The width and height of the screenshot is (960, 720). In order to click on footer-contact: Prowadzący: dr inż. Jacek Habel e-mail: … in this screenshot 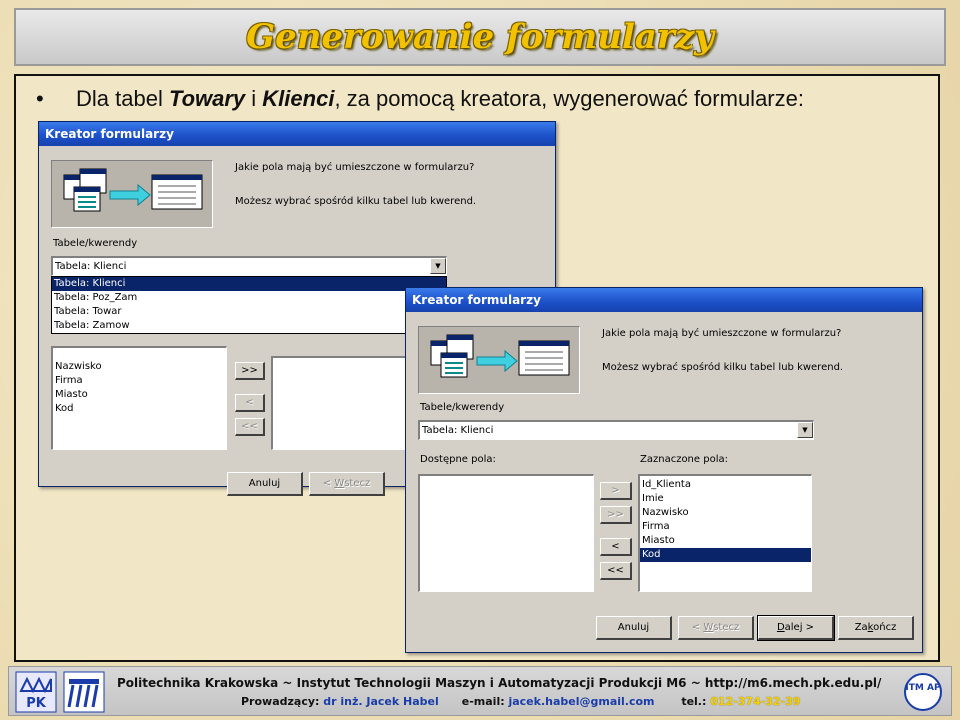, I will do `click(521, 701)`.